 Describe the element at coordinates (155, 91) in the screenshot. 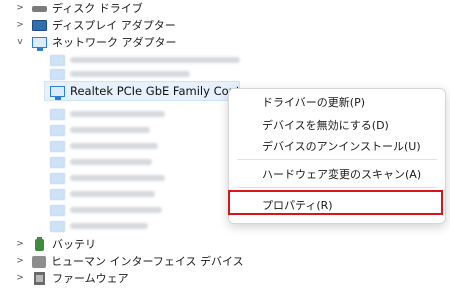

I see `selected-device-label: Realtek PCIe GbE Family Controll` at that location.